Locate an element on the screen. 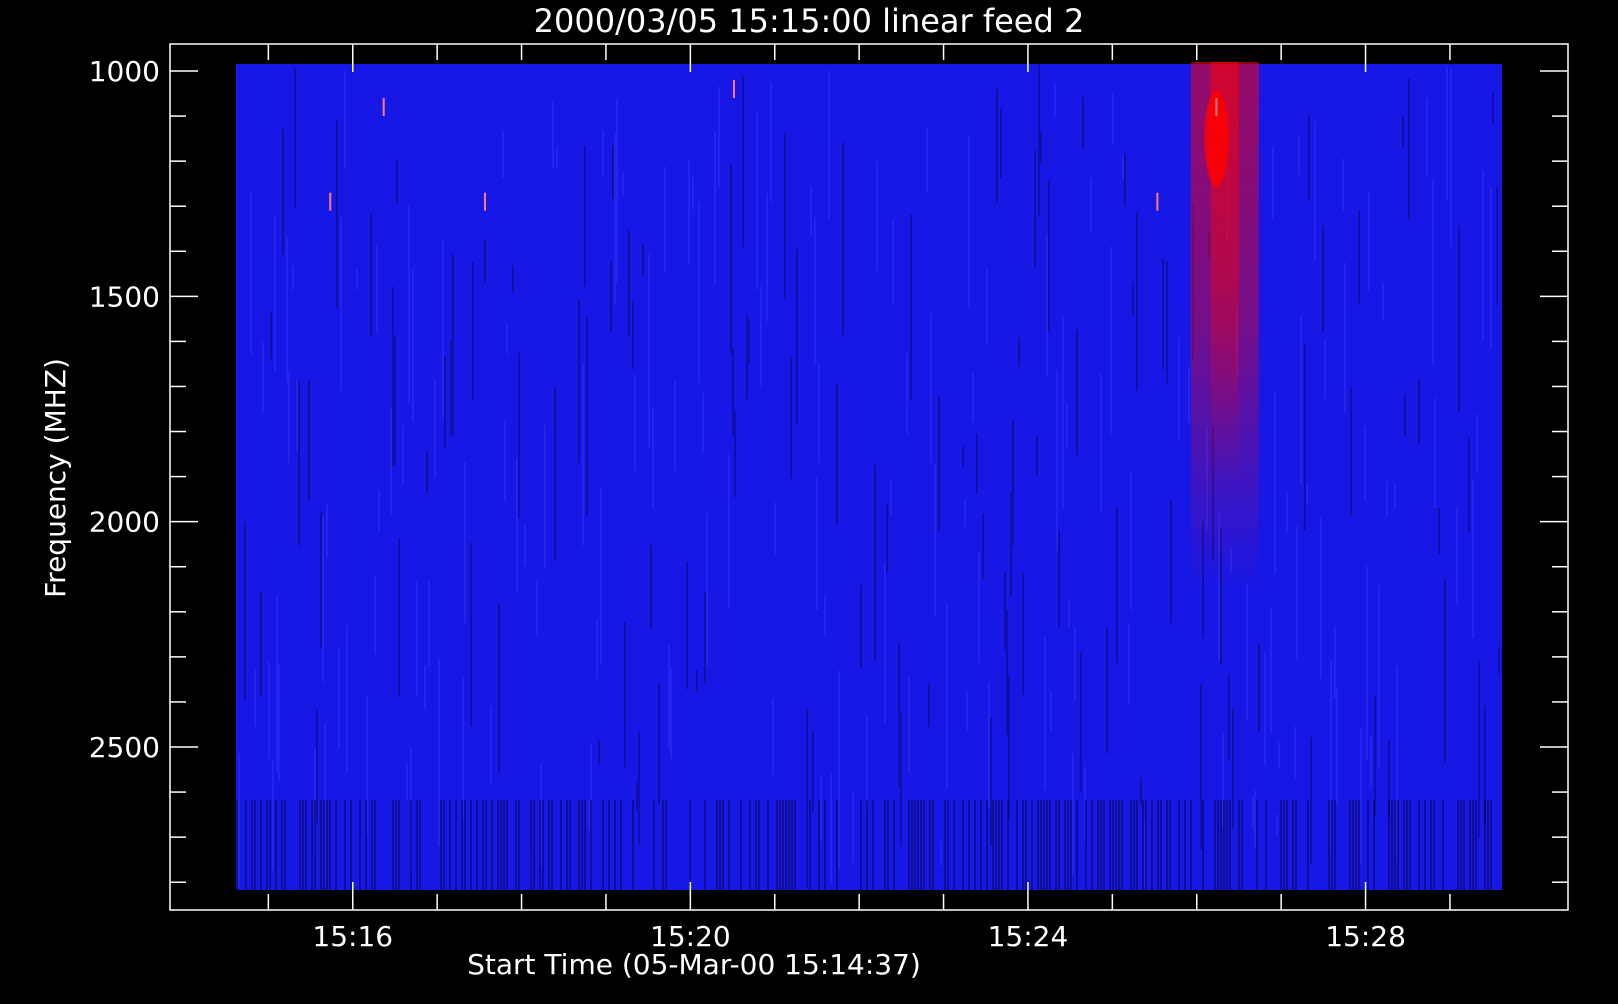 The image size is (1618, 1004). spike-mark is located at coordinates (733, 89).